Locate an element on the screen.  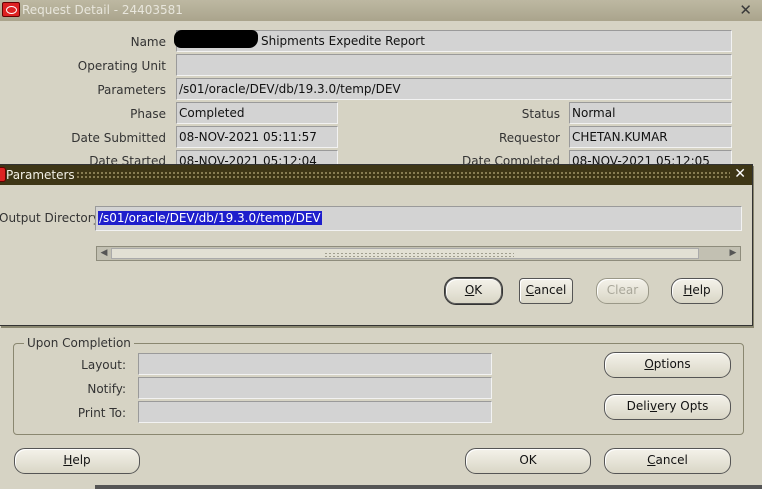
dialog-clear-button: Clear is located at coordinates (622, 291).